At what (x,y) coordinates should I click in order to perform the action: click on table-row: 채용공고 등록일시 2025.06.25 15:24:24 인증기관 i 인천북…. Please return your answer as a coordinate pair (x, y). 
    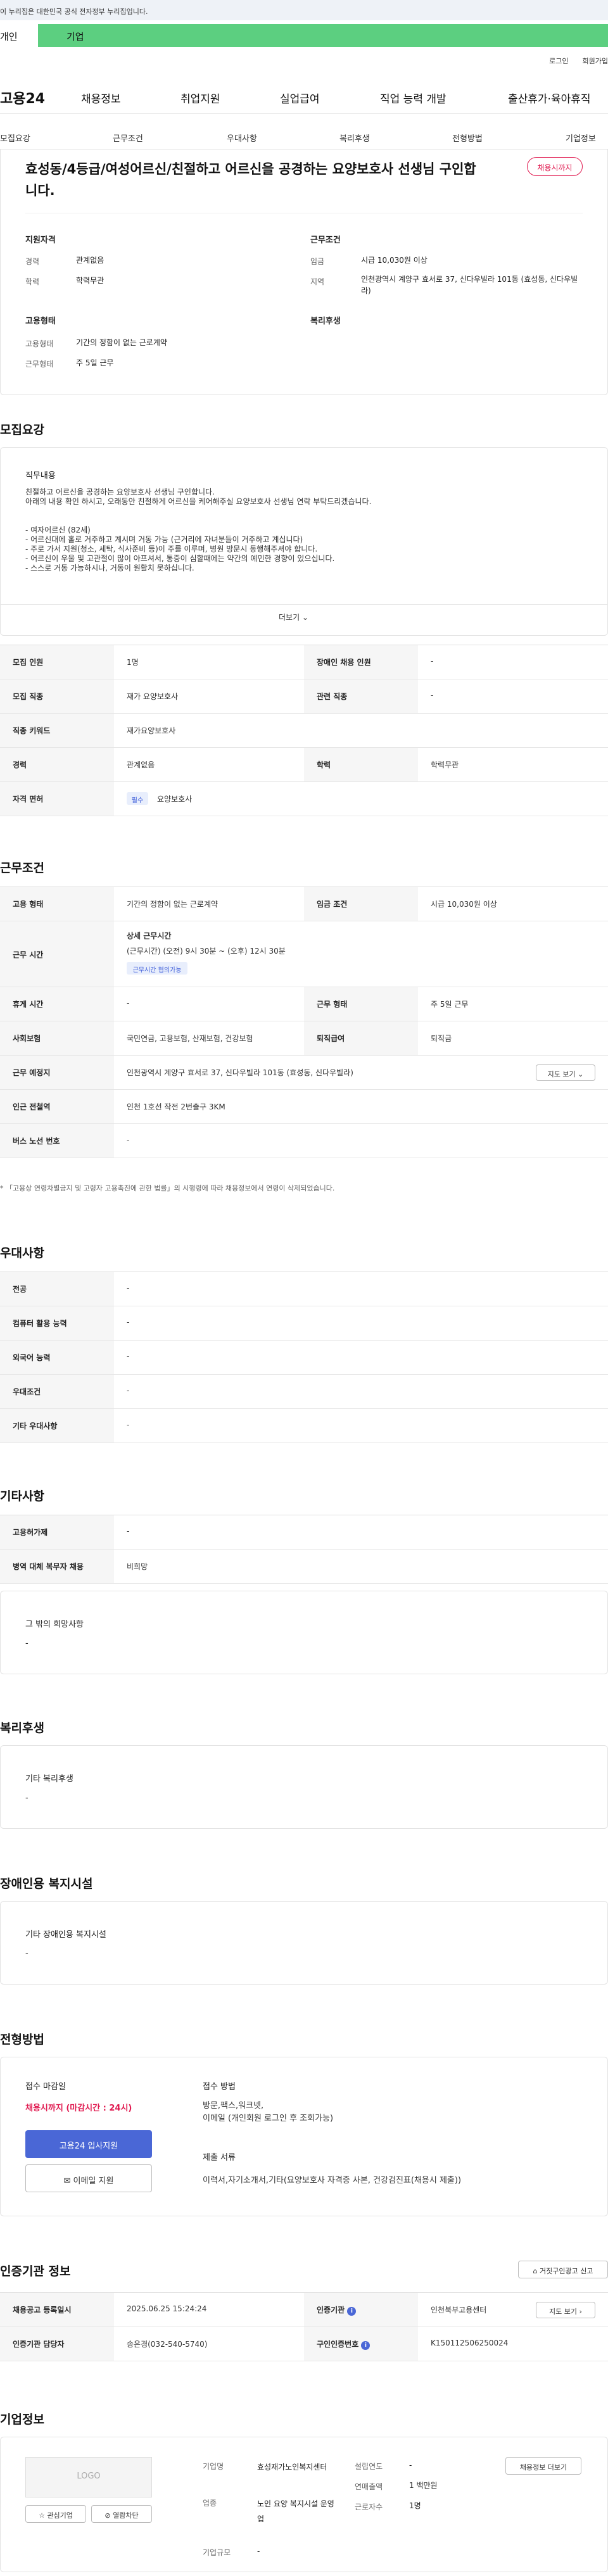
    Looking at the image, I should click on (304, 2310).